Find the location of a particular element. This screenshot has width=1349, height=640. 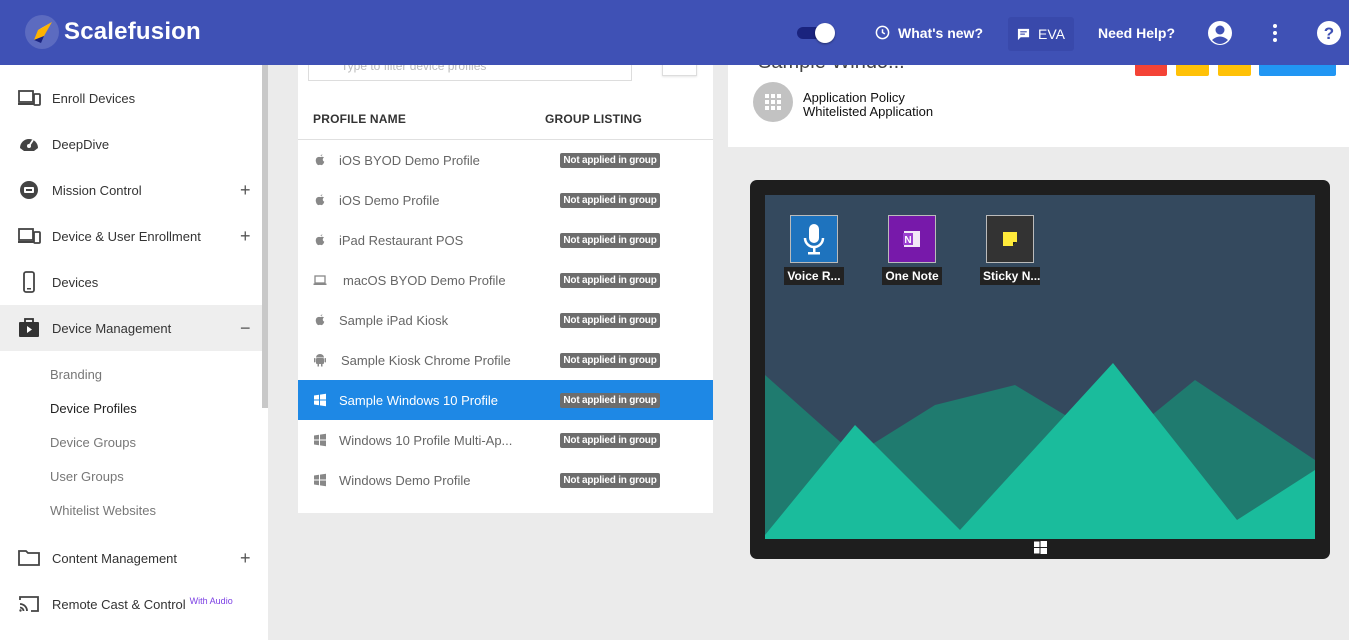

sidebar-item-device-user-enrollment: Device & User Enrollment + is located at coordinates (131, 236).